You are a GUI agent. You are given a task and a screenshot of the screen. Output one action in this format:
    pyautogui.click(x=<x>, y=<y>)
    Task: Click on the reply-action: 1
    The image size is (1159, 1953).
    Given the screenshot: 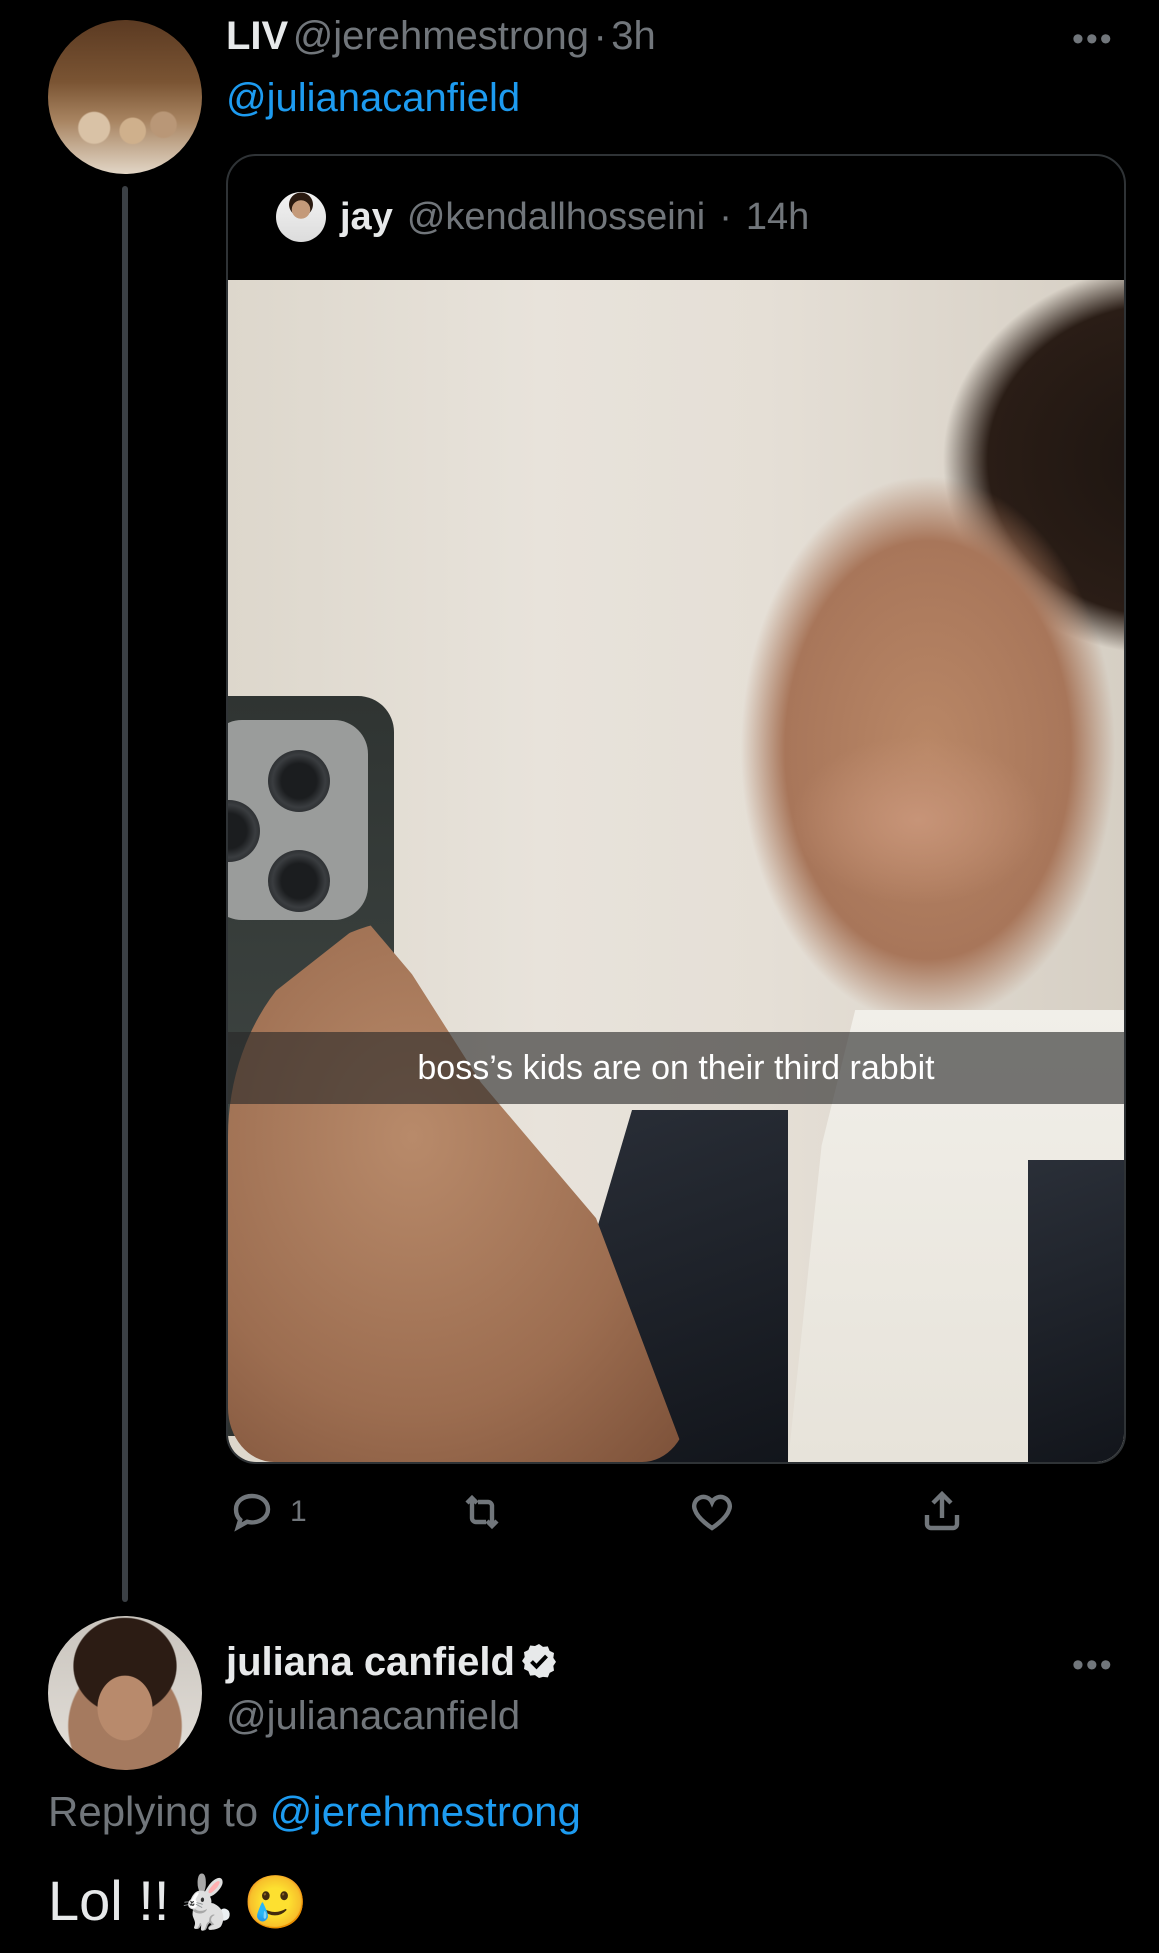 What is the action you would take?
    pyautogui.click(x=267, y=1512)
    